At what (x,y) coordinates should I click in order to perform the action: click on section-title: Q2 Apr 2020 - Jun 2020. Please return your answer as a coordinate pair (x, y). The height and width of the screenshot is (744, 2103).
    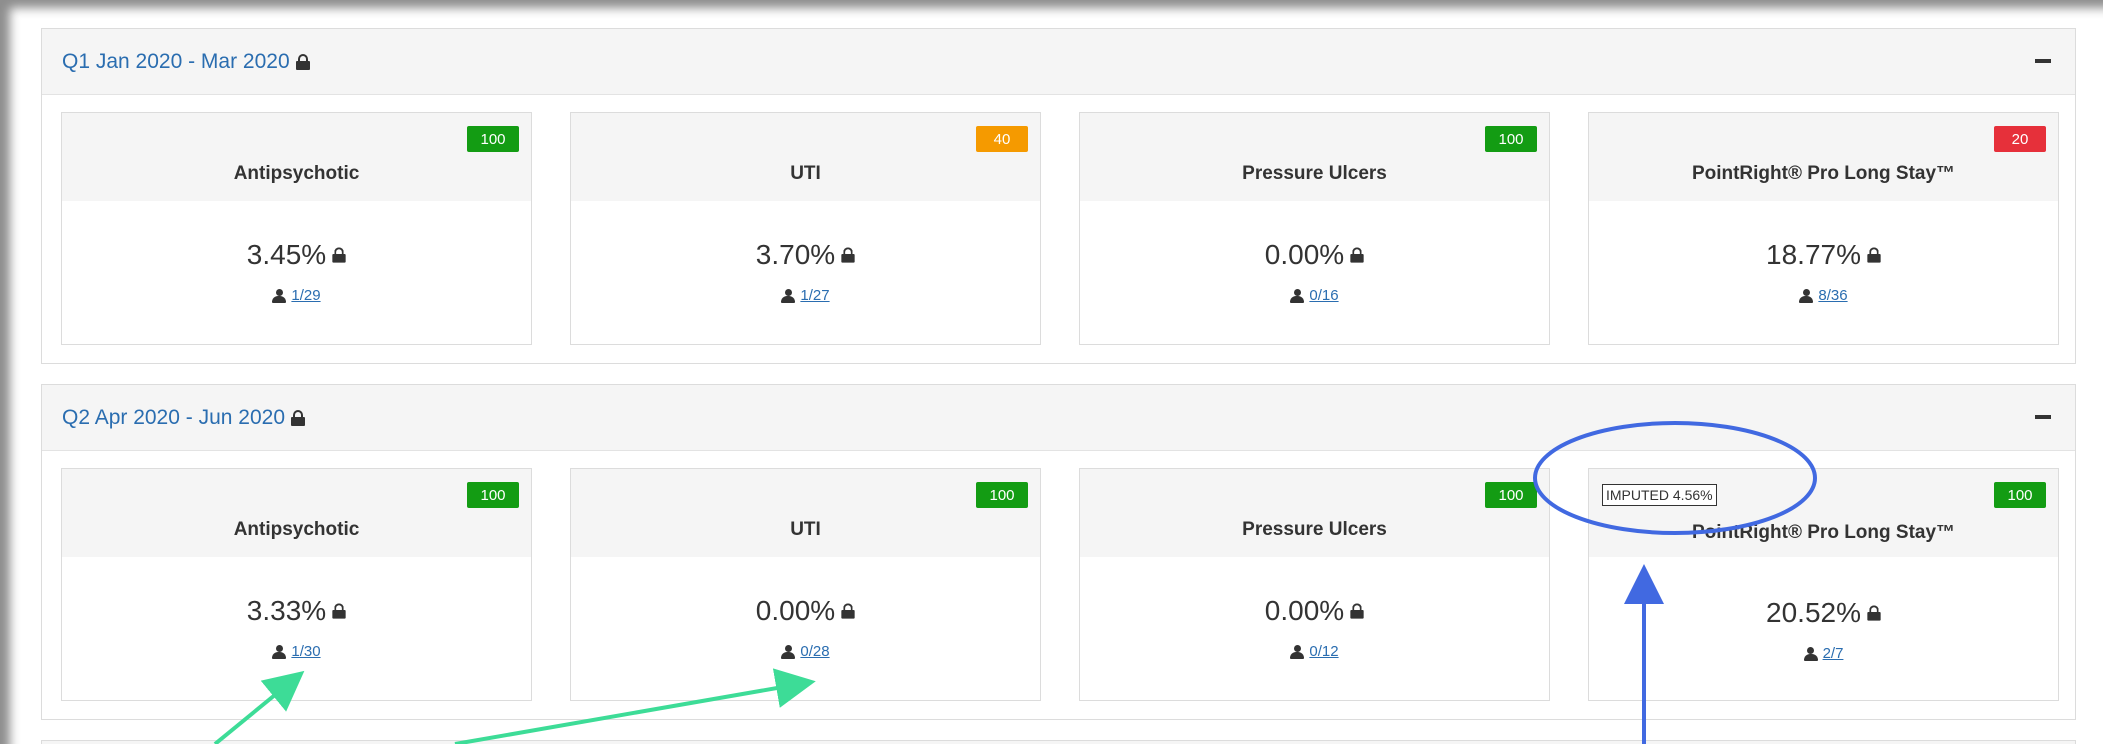
    Looking at the image, I should click on (173, 418).